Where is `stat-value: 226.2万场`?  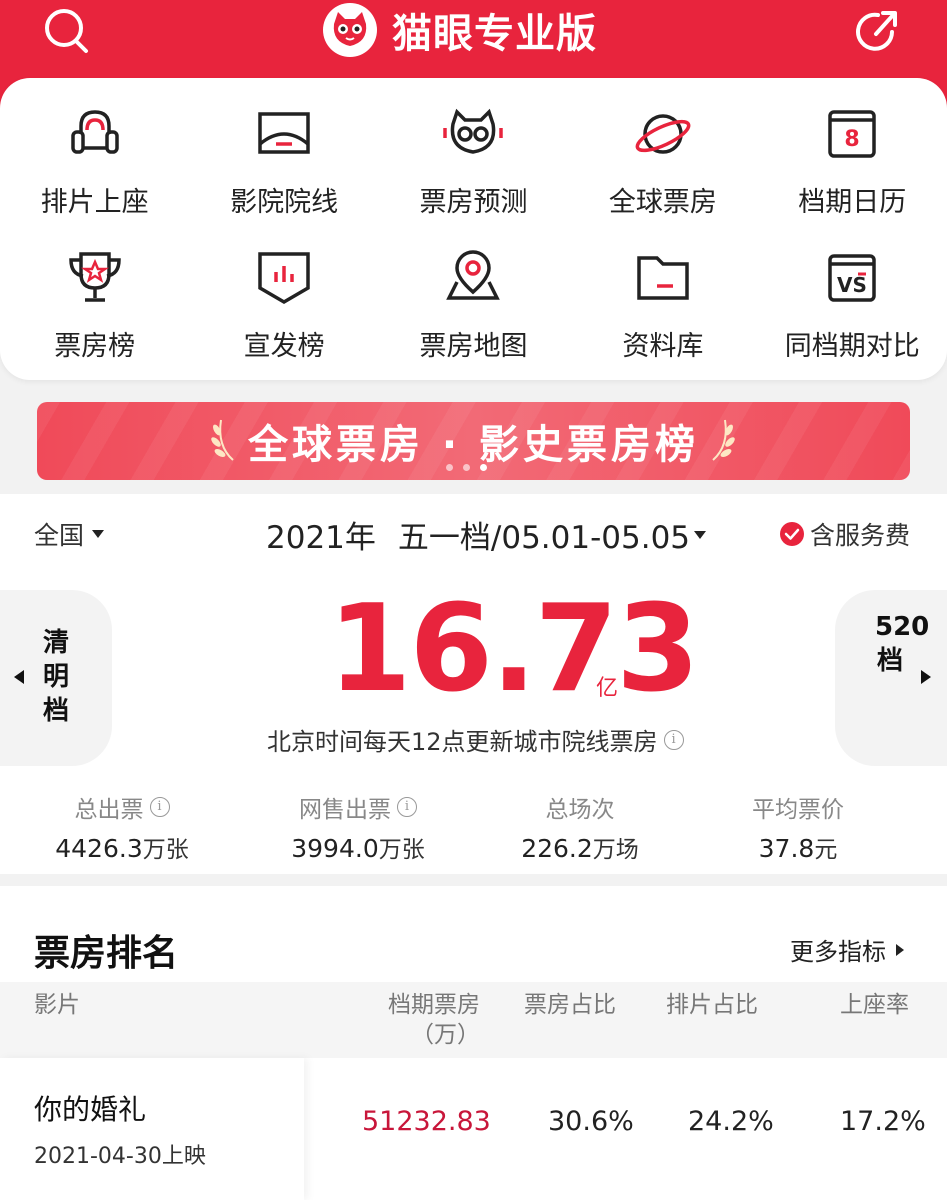
stat-value: 226.2万场 is located at coordinates (580, 847).